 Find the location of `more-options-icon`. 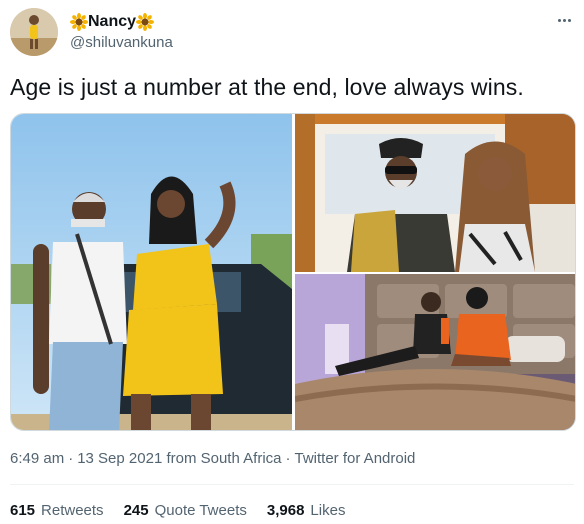

more-options-icon is located at coordinates (564, 20).